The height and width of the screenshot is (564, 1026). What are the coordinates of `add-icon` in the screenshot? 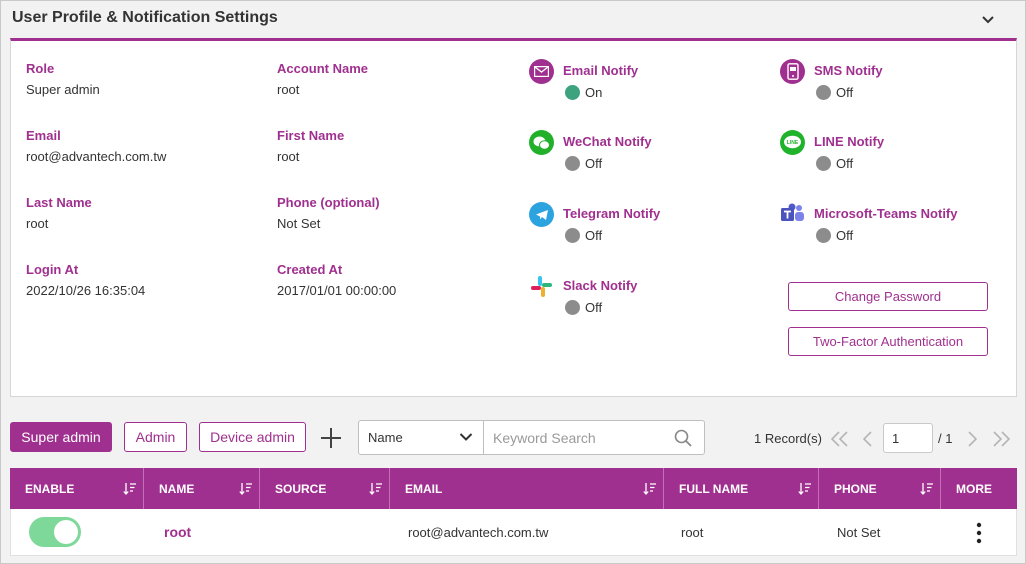 It's located at (331, 438).